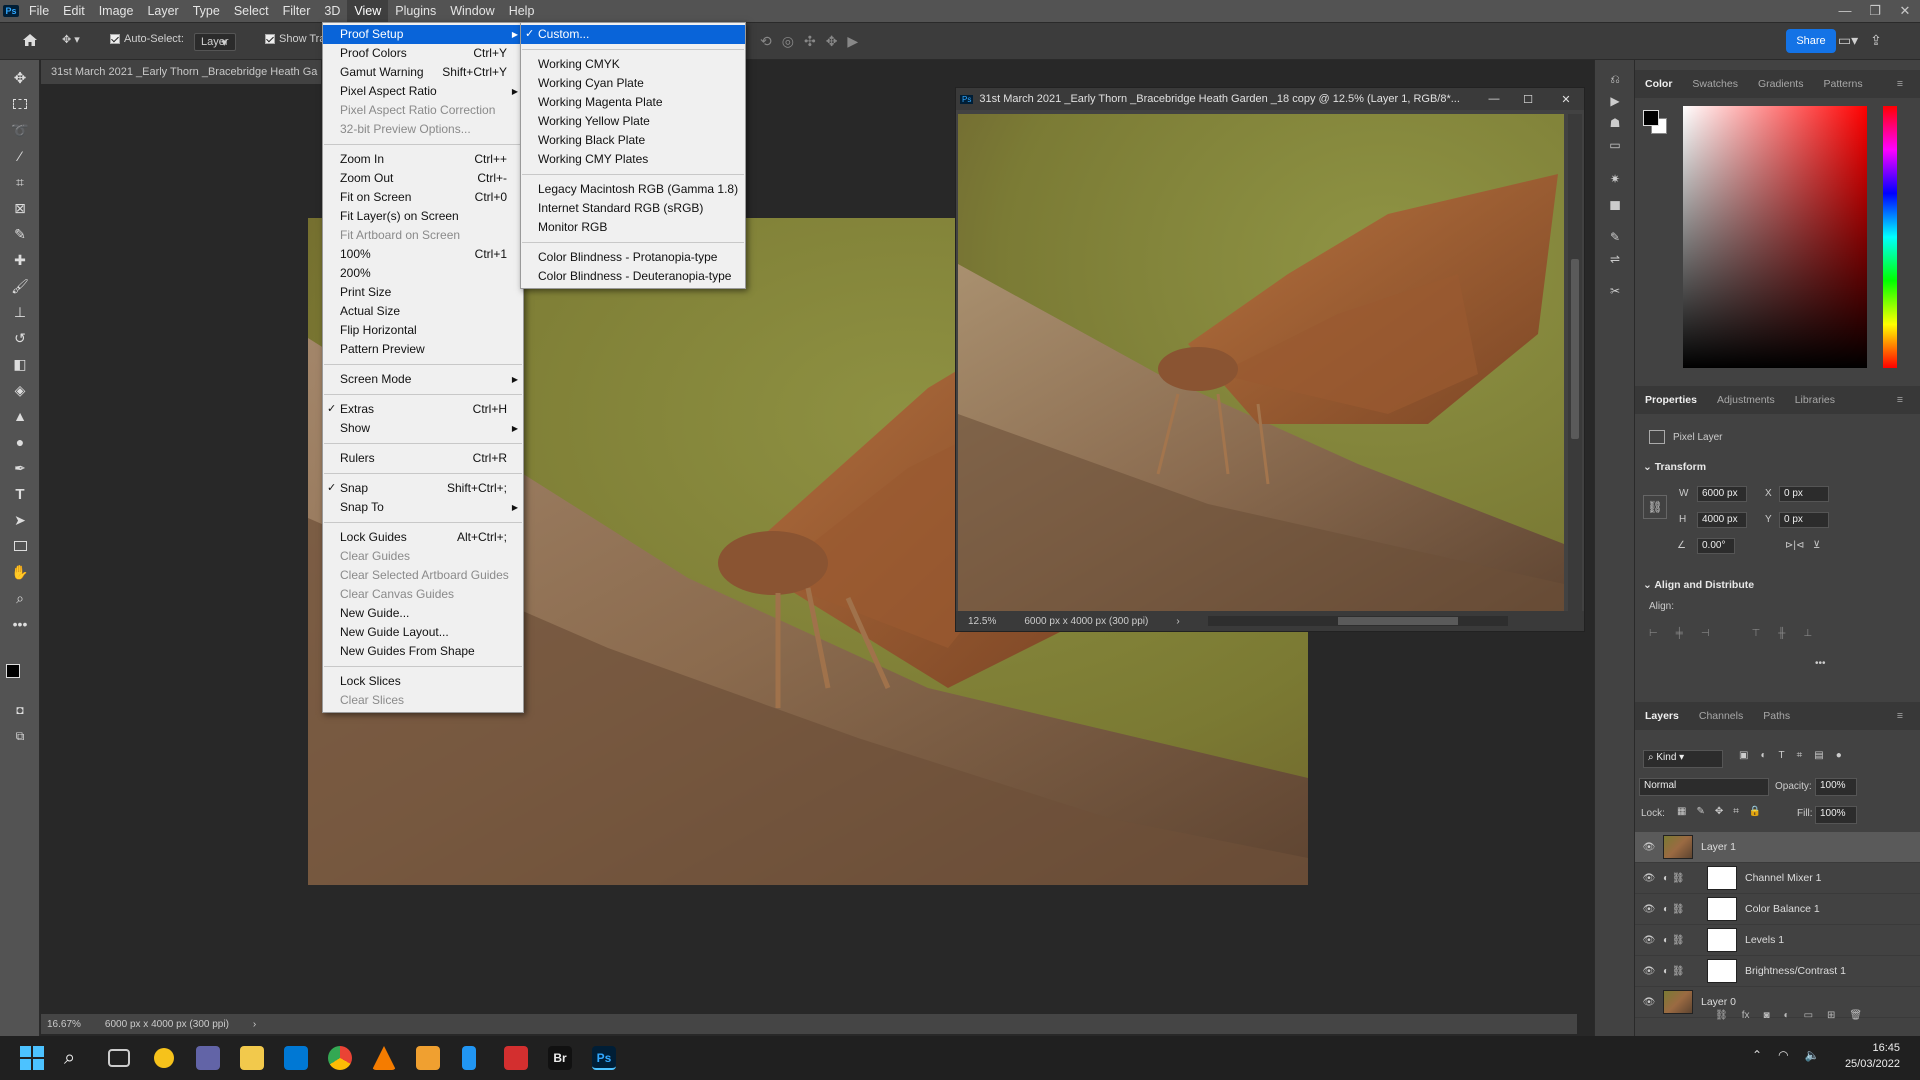 The height and width of the screenshot is (1080, 1920). Describe the element at coordinates (1615, 123) in the screenshot. I see `brushes-icon: ☗` at that location.